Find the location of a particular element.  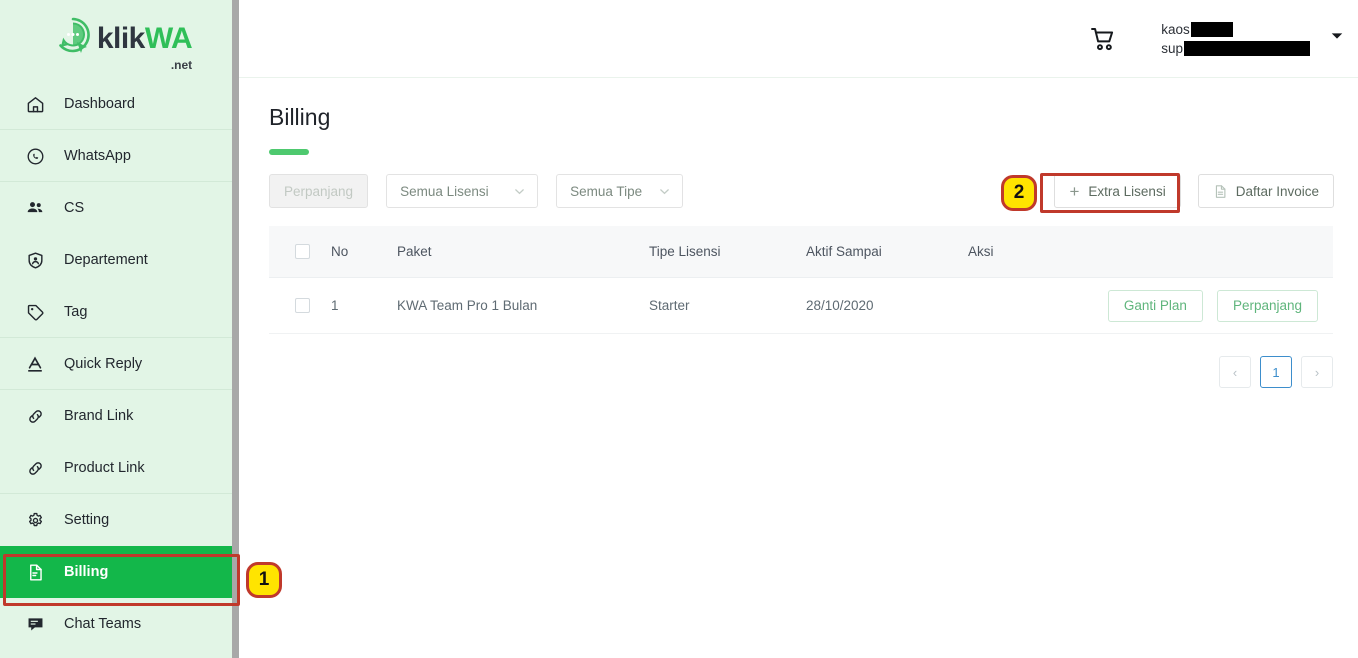

user-email-line: sup is located at coordinates (1235, 48).